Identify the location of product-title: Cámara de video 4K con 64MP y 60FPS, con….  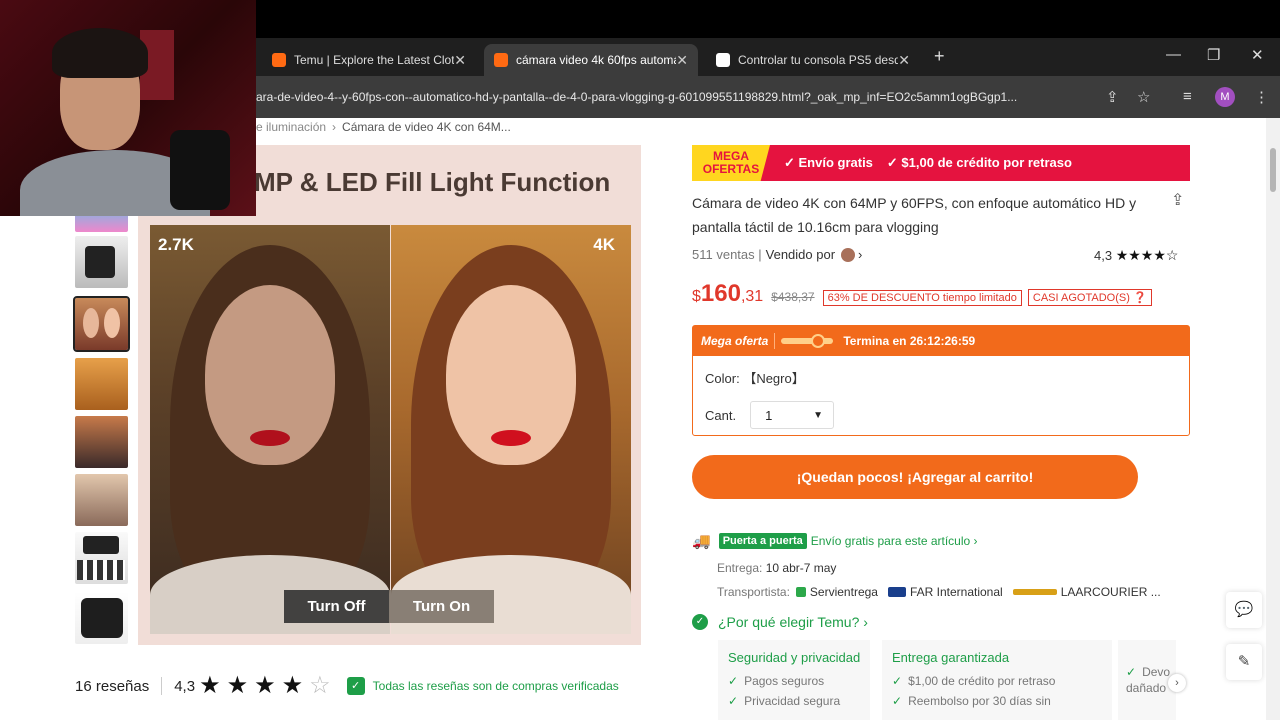
(914, 215).